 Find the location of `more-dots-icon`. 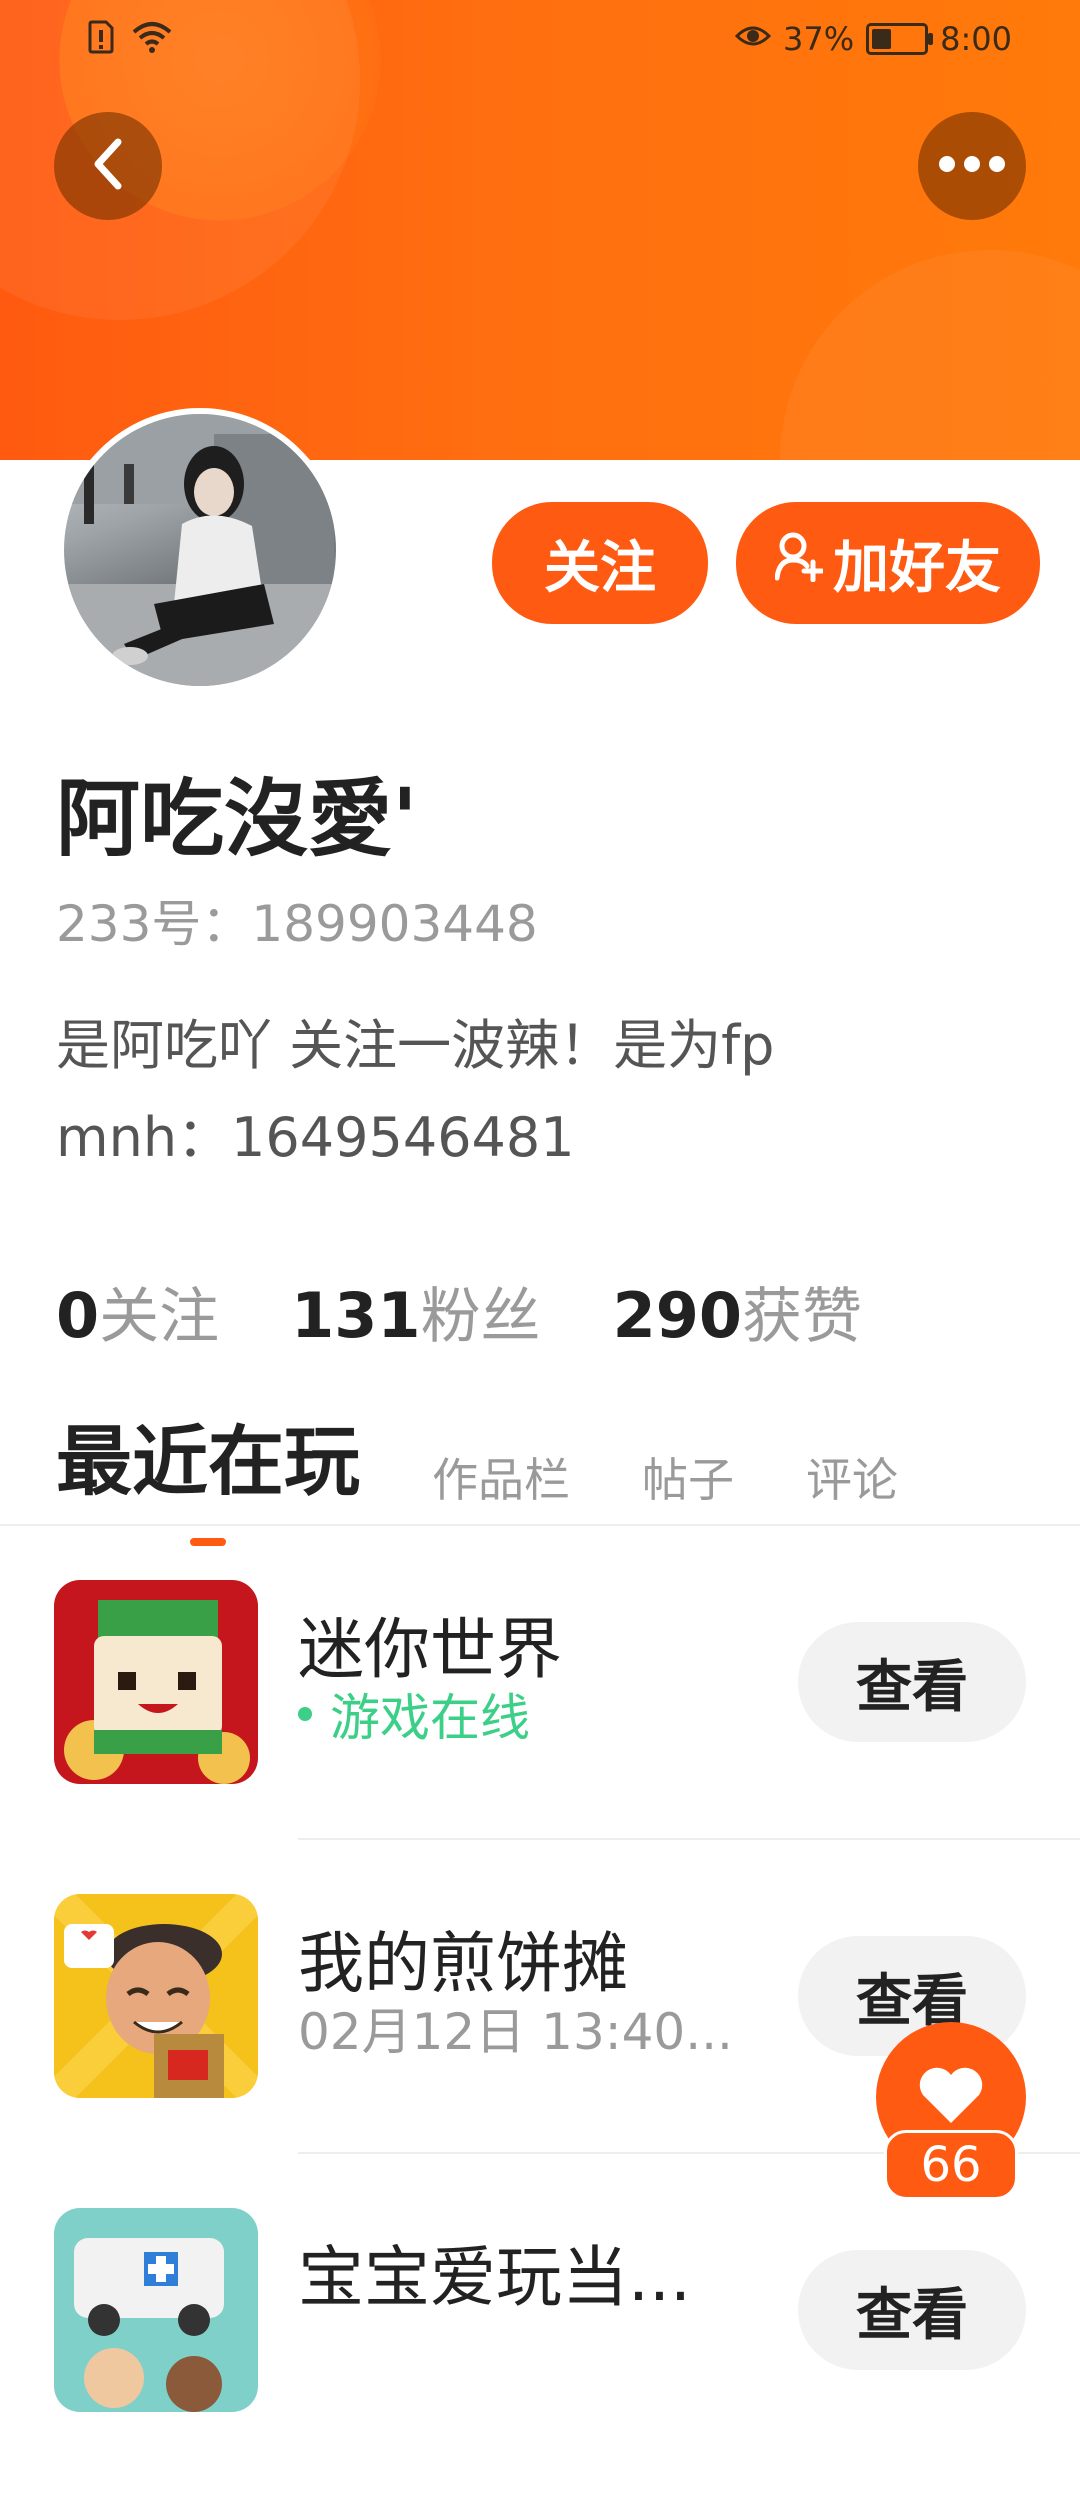

more-dots-icon is located at coordinates (972, 166).